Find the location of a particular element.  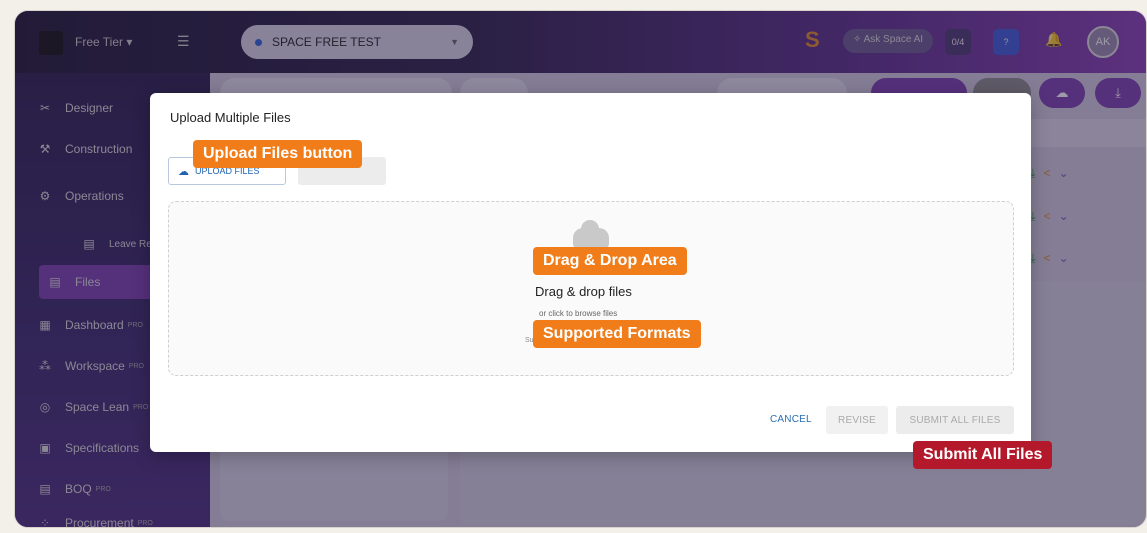

callout-supported-formats: Supported Formats is located at coordinates (617, 334).